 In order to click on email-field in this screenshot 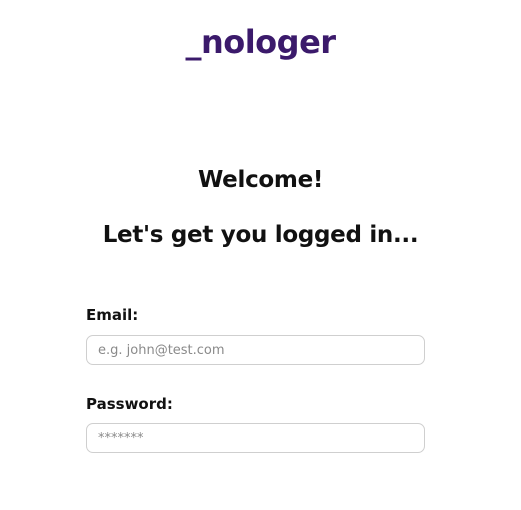, I will do `click(255, 350)`.